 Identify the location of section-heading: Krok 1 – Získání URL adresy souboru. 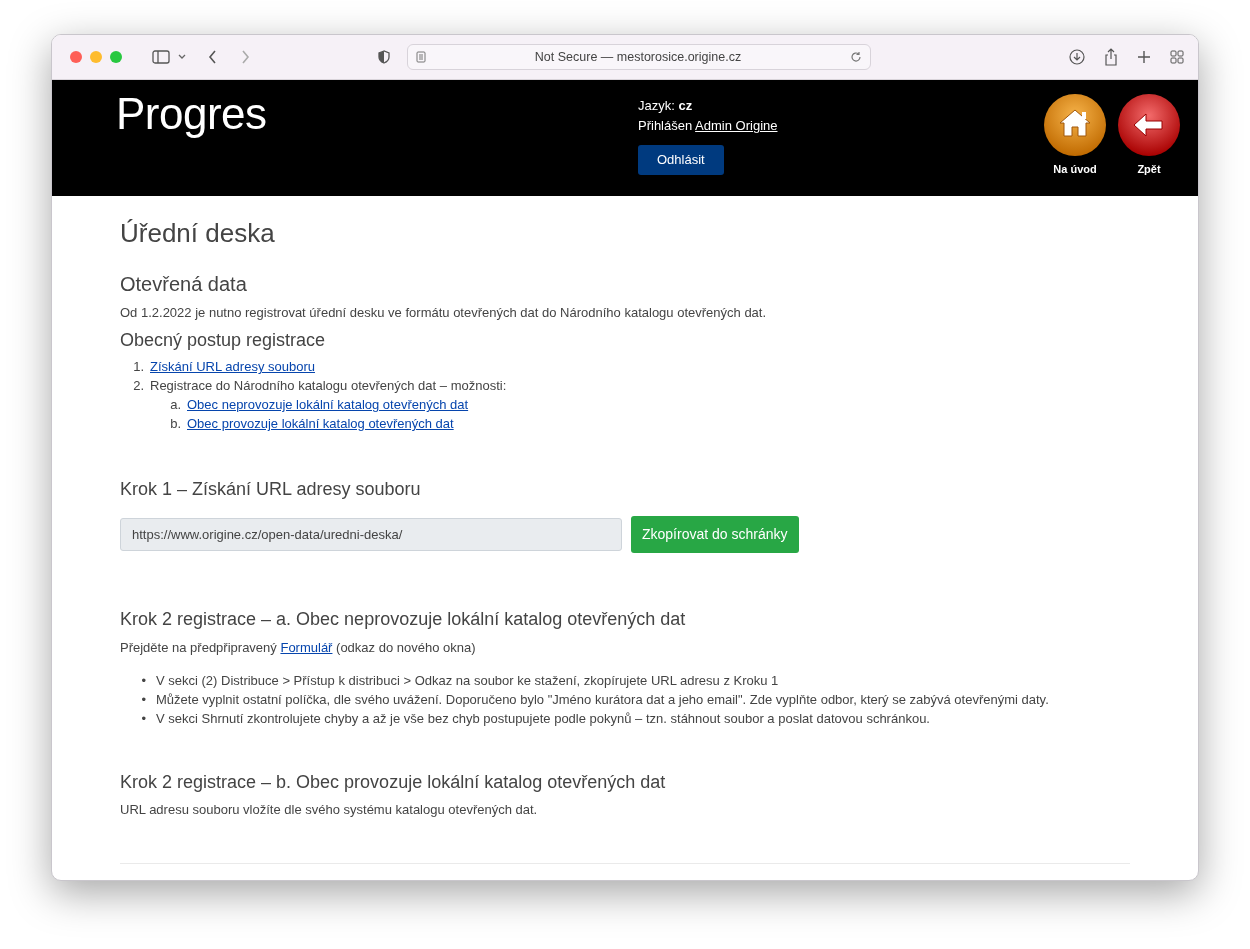
(271, 490).